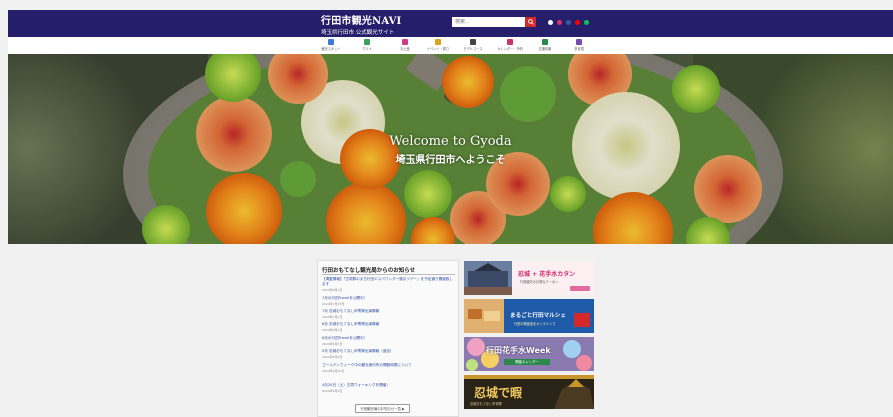 The height and width of the screenshot is (417, 893). I want to click on calendar-icon, so click(510, 42).